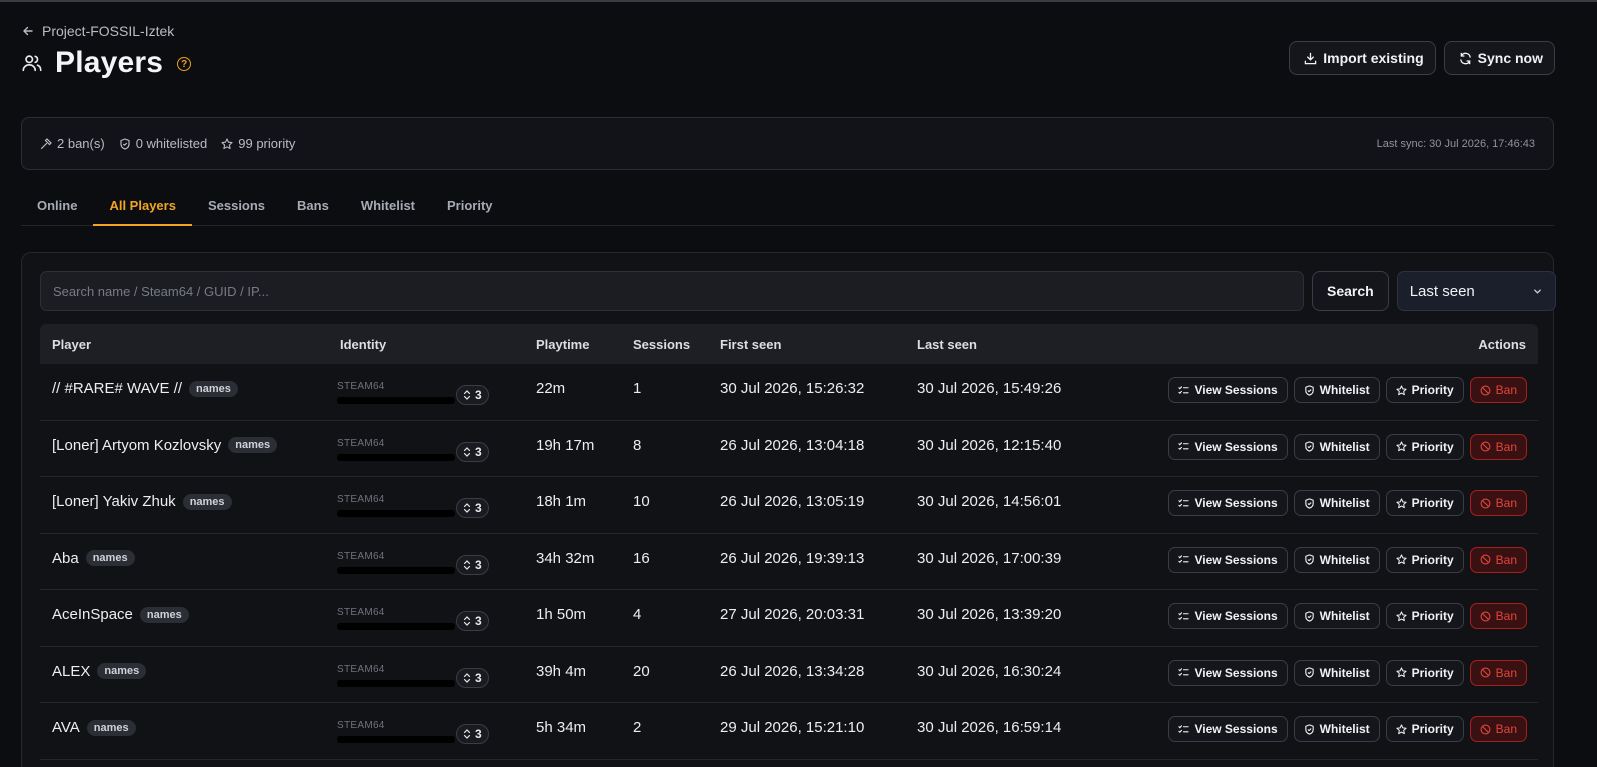 This screenshot has width=1597, height=767. What do you see at coordinates (71, 671) in the screenshot?
I see `player-name: ALEX` at bounding box center [71, 671].